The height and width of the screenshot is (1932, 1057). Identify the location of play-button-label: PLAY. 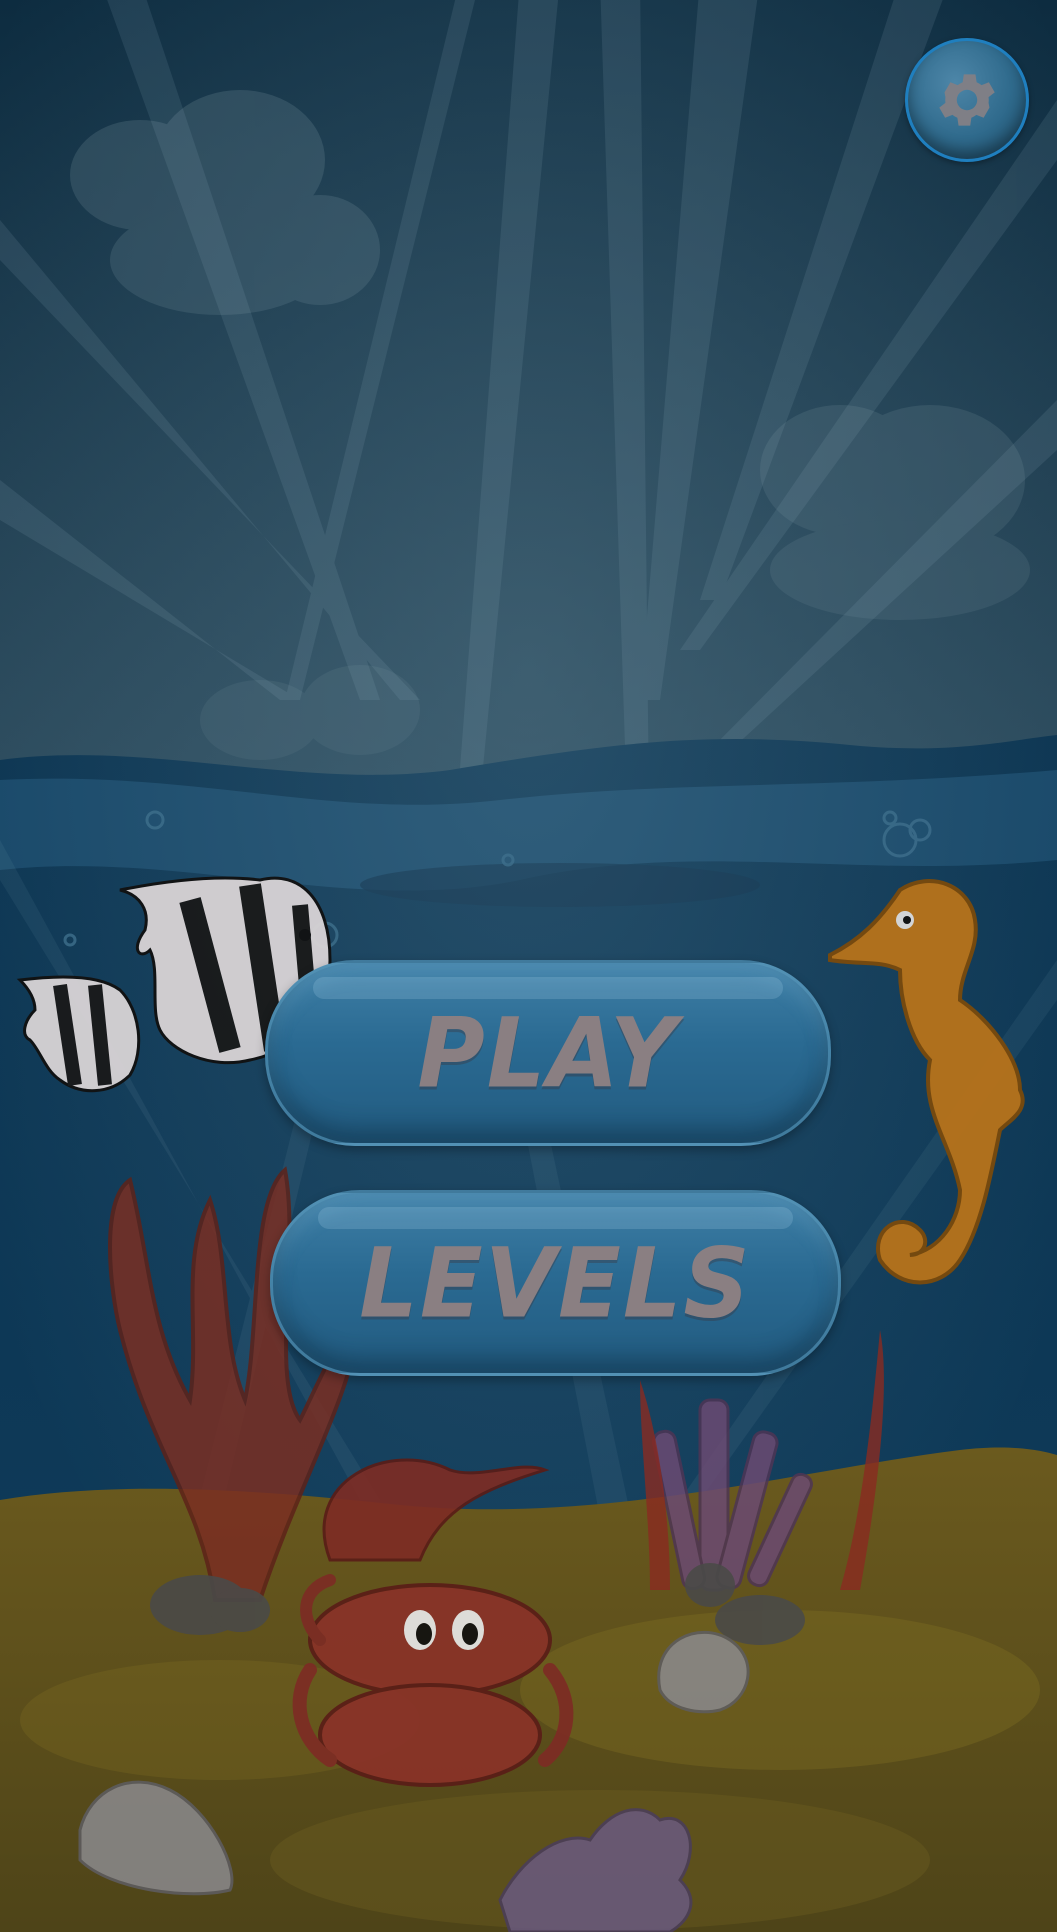
(548, 1053).